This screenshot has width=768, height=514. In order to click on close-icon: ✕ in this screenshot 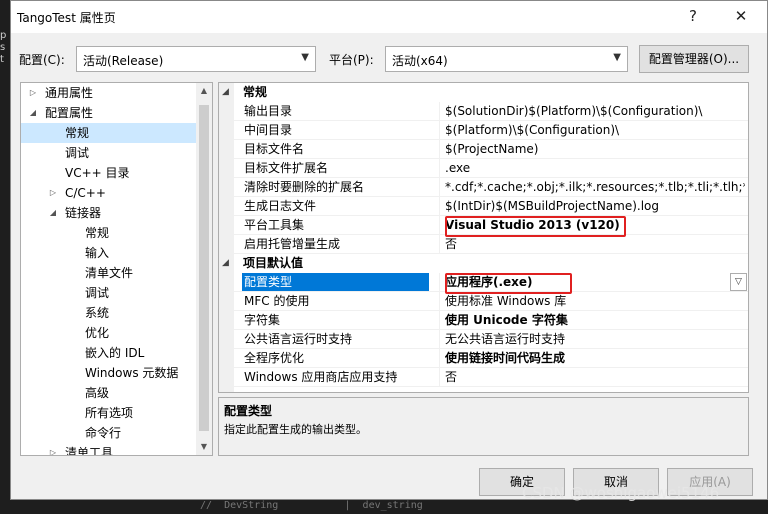, I will do `click(741, 16)`.